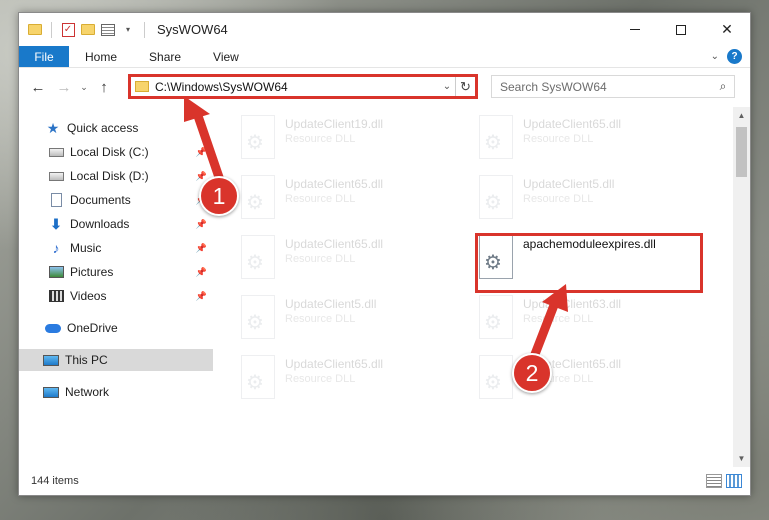 The width and height of the screenshot is (769, 520). I want to click on scroll-thumb, so click(741, 152).